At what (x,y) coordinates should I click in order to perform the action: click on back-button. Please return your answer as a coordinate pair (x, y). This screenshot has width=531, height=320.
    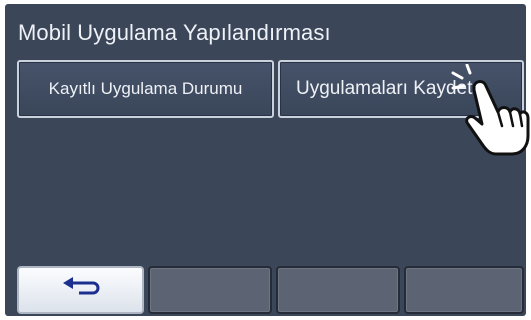
    Looking at the image, I should click on (80, 290).